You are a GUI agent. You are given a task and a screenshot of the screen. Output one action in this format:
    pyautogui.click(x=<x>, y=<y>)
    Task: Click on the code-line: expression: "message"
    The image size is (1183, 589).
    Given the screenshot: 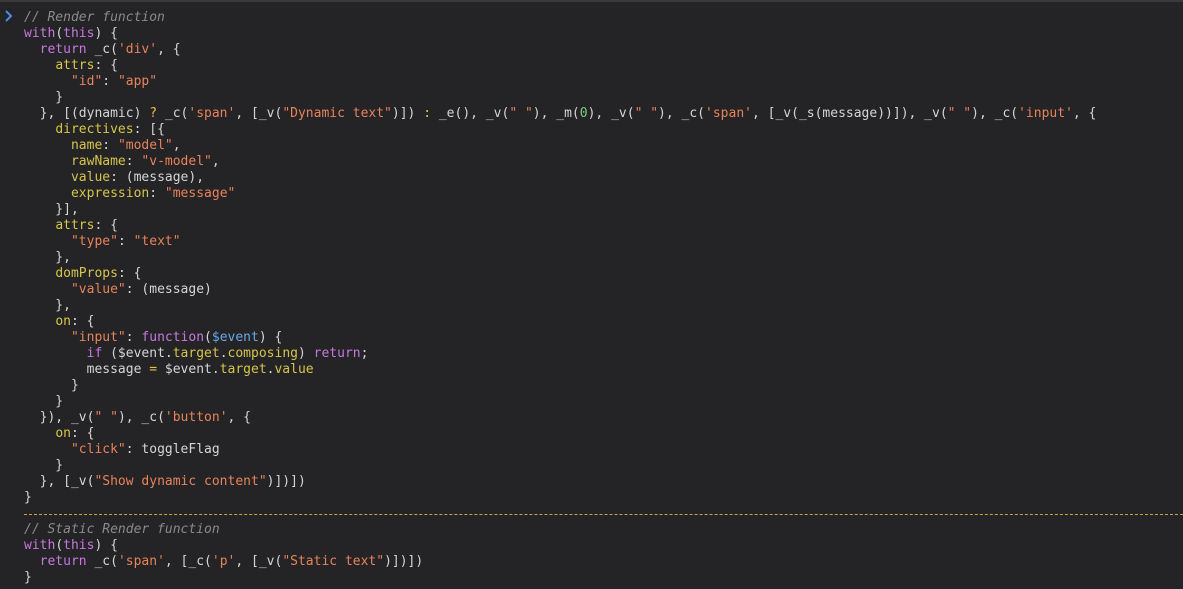 What is the action you would take?
    pyautogui.click(x=603, y=194)
    